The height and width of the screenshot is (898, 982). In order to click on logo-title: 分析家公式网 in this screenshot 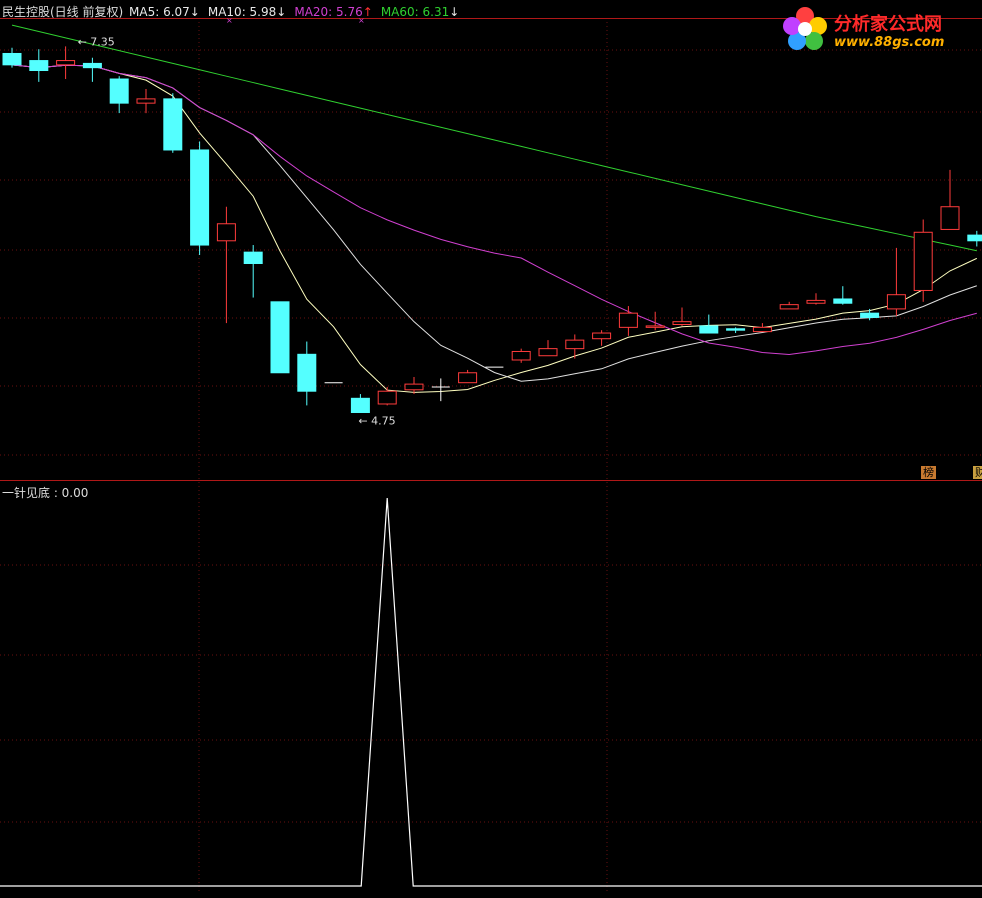, I will do `click(888, 24)`.